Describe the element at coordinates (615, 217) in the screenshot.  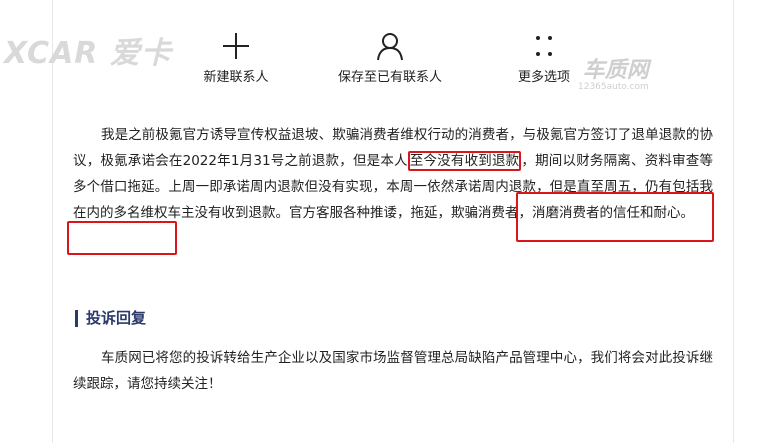
I see `highlight-box-deceive` at that location.